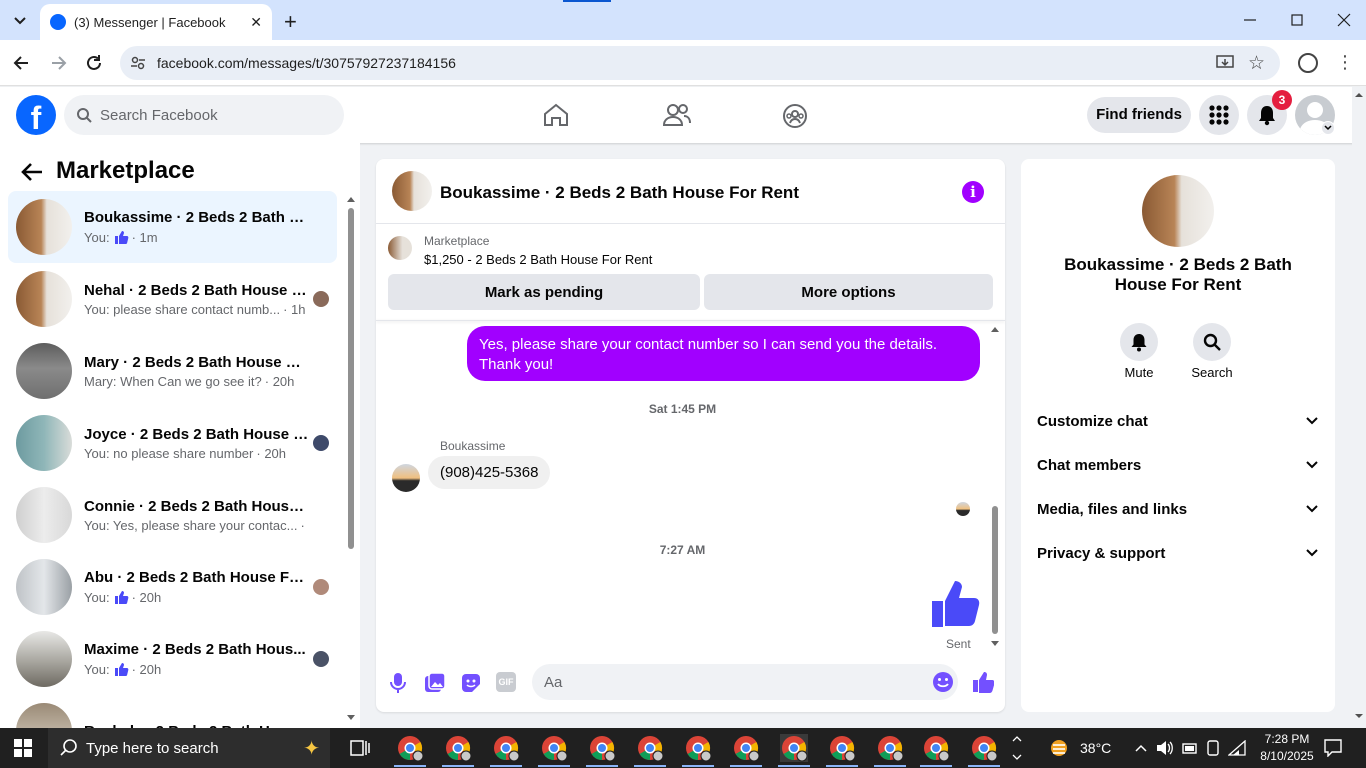  What do you see at coordinates (1237, 748) in the screenshot?
I see `wifi-icon` at bounding box center [1237, 748].